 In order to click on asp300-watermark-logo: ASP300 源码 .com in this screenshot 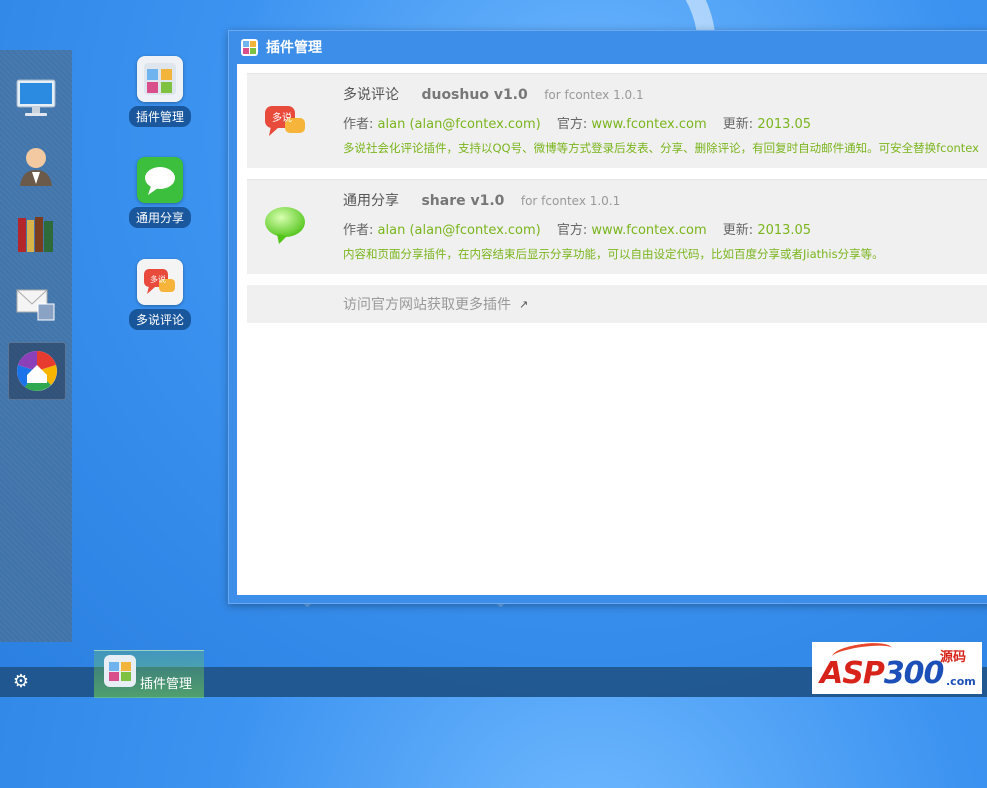, I will do `click(897, 666)`.